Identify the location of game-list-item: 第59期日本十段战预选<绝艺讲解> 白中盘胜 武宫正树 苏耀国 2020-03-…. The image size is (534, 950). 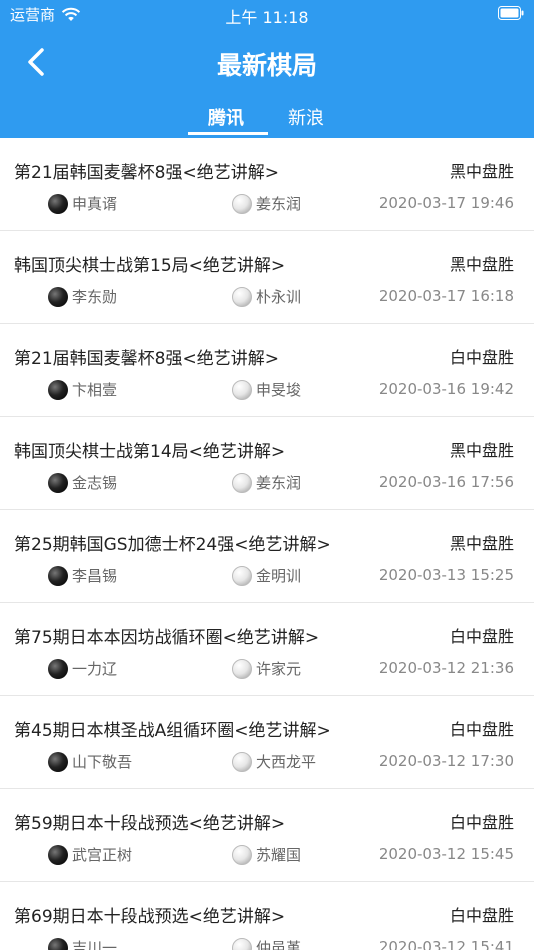
(267, 835).